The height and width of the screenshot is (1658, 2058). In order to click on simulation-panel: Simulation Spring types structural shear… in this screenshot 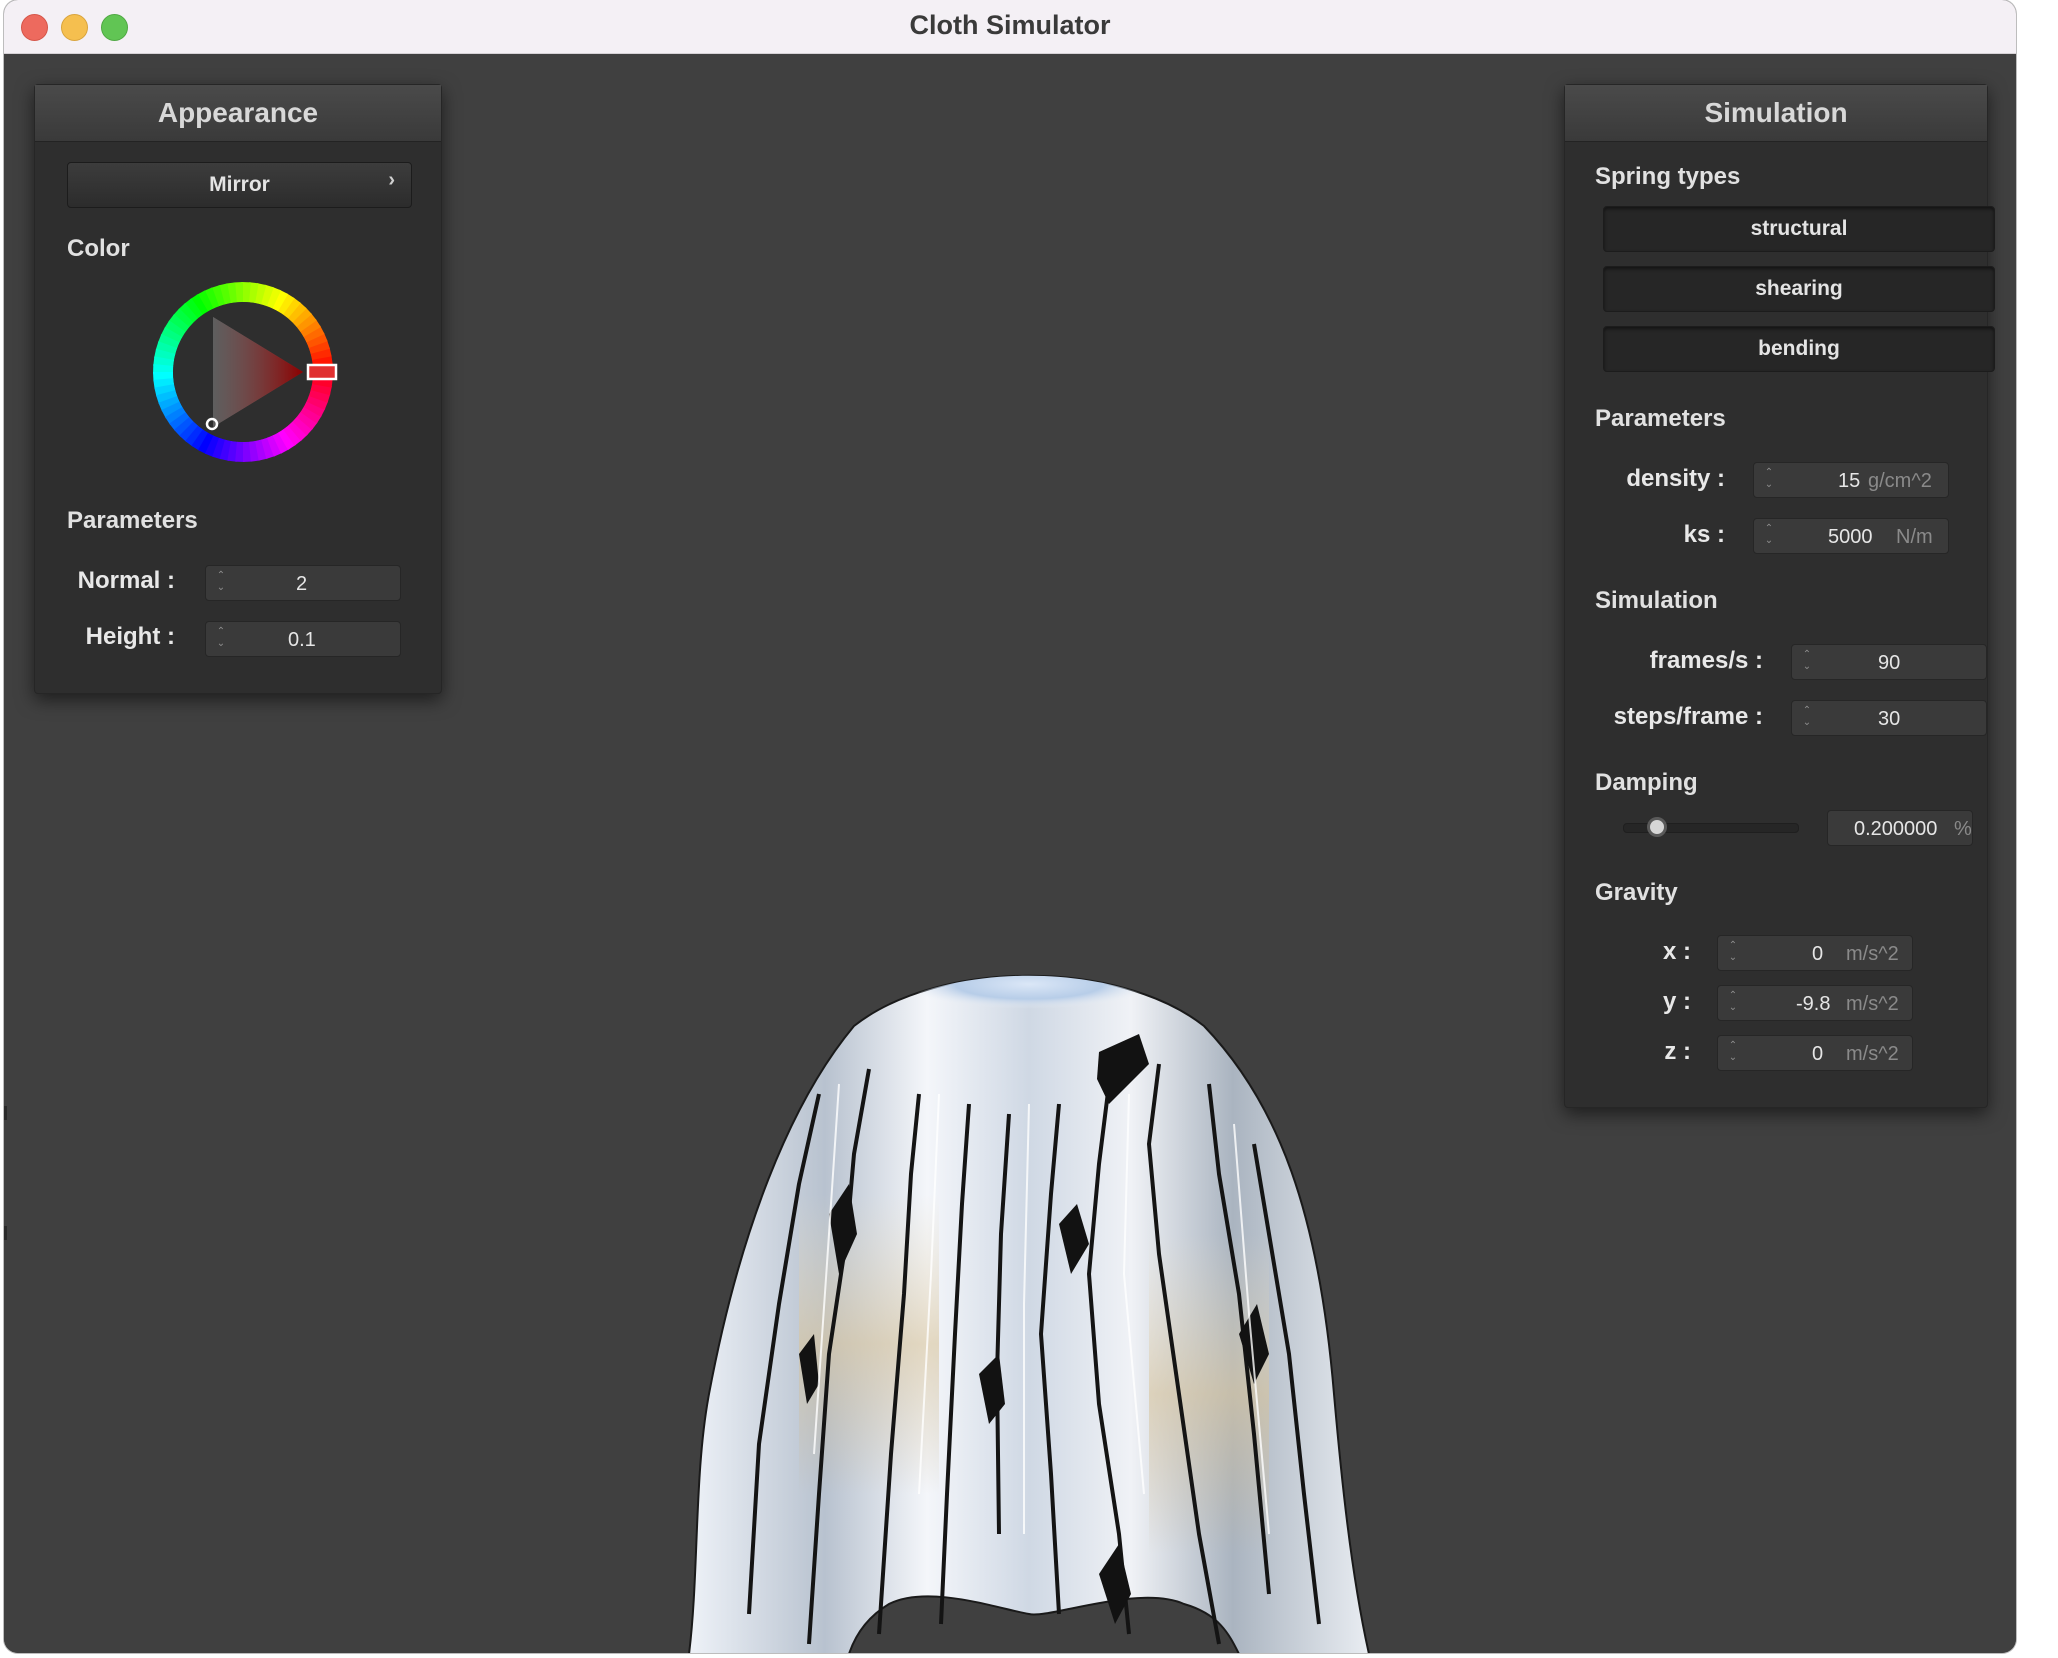, I will do `click(1779, 596)`.